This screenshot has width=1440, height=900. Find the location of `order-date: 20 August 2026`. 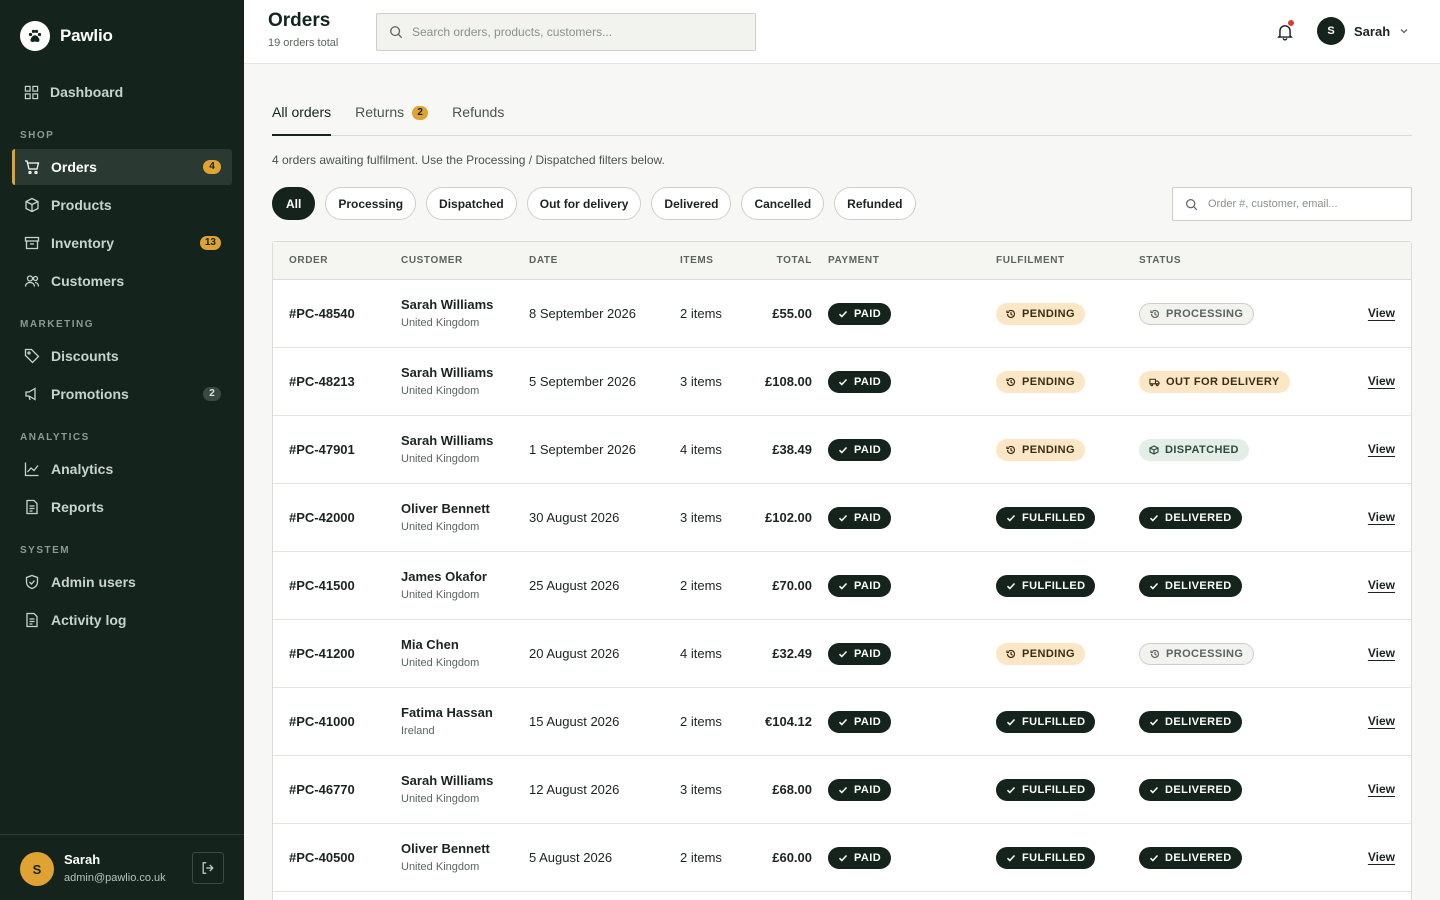

order-date: 20 August 2026 is located at coordinates (574, 653).